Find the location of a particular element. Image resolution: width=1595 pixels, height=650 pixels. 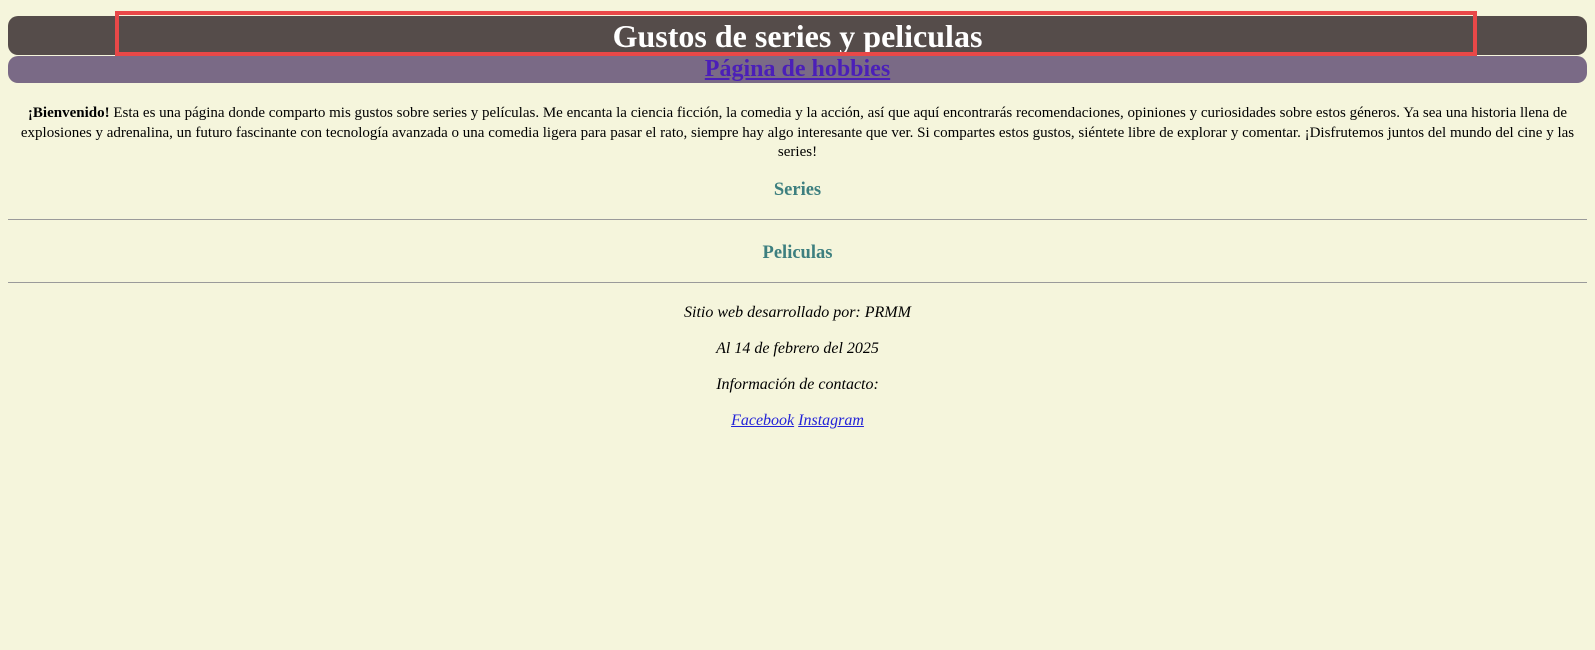

date-text: Al 14 de febrero del 2025 is located at coordinates (797, 348).